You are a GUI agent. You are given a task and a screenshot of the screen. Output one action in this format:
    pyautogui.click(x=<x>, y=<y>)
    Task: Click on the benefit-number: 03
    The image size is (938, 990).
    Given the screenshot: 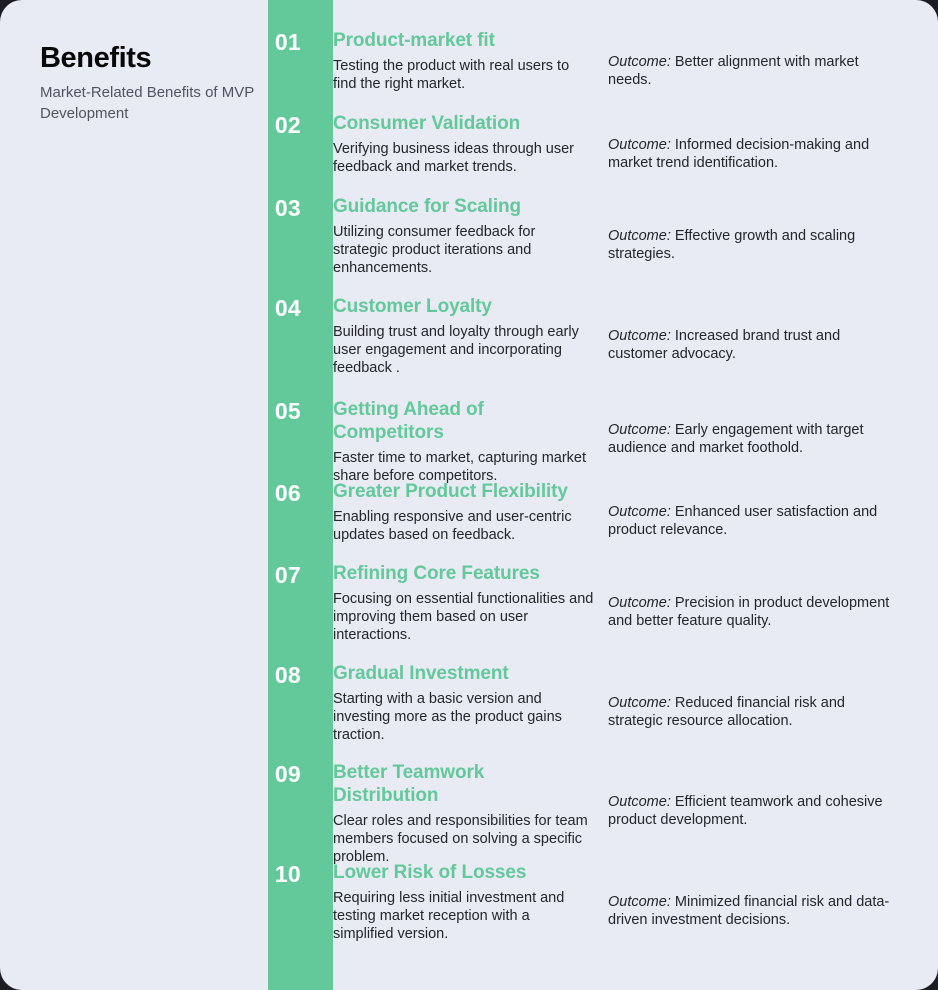 What is the action you would take?
    pyautogui.click(x=287, y=208)
    